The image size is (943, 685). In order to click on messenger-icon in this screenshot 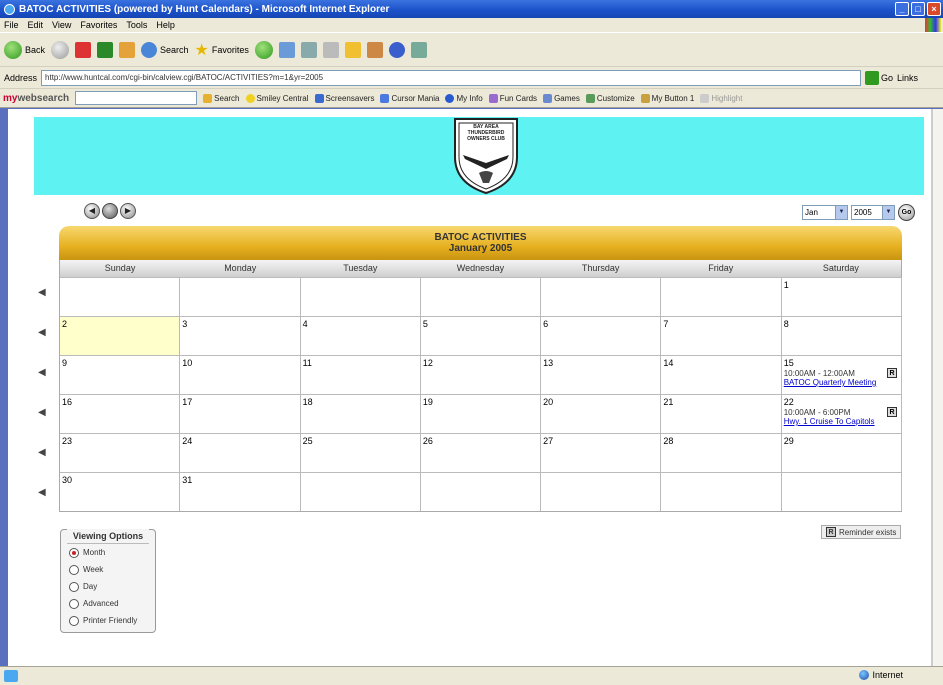, I will do `click(374, 49)`.